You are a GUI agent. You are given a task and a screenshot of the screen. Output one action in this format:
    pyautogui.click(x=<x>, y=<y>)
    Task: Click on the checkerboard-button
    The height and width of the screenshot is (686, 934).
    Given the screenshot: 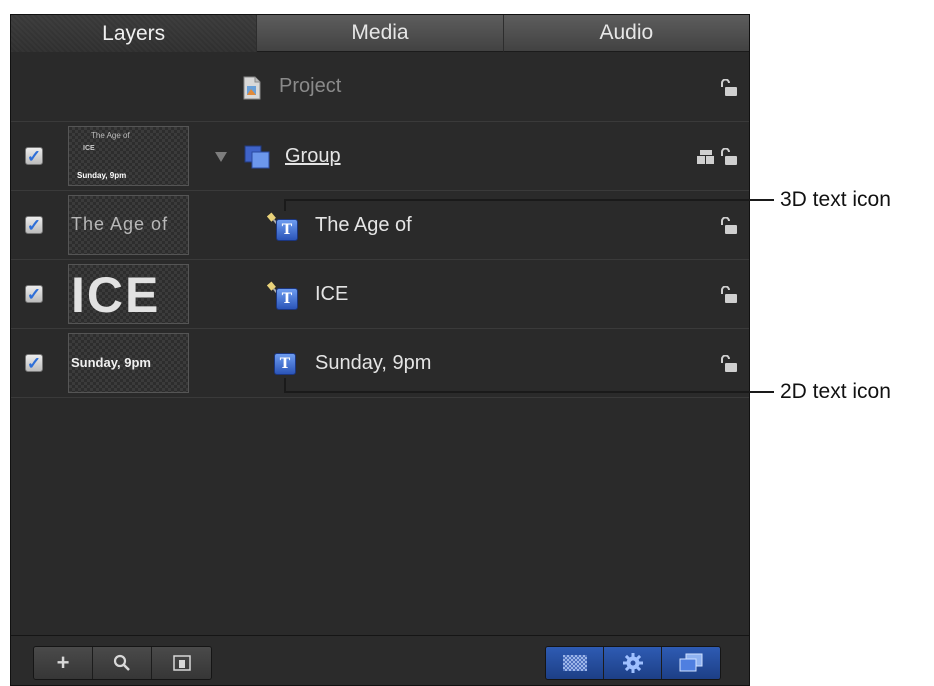 What is the action you would take?
    pyautogui.click(x=575, y=663)
    